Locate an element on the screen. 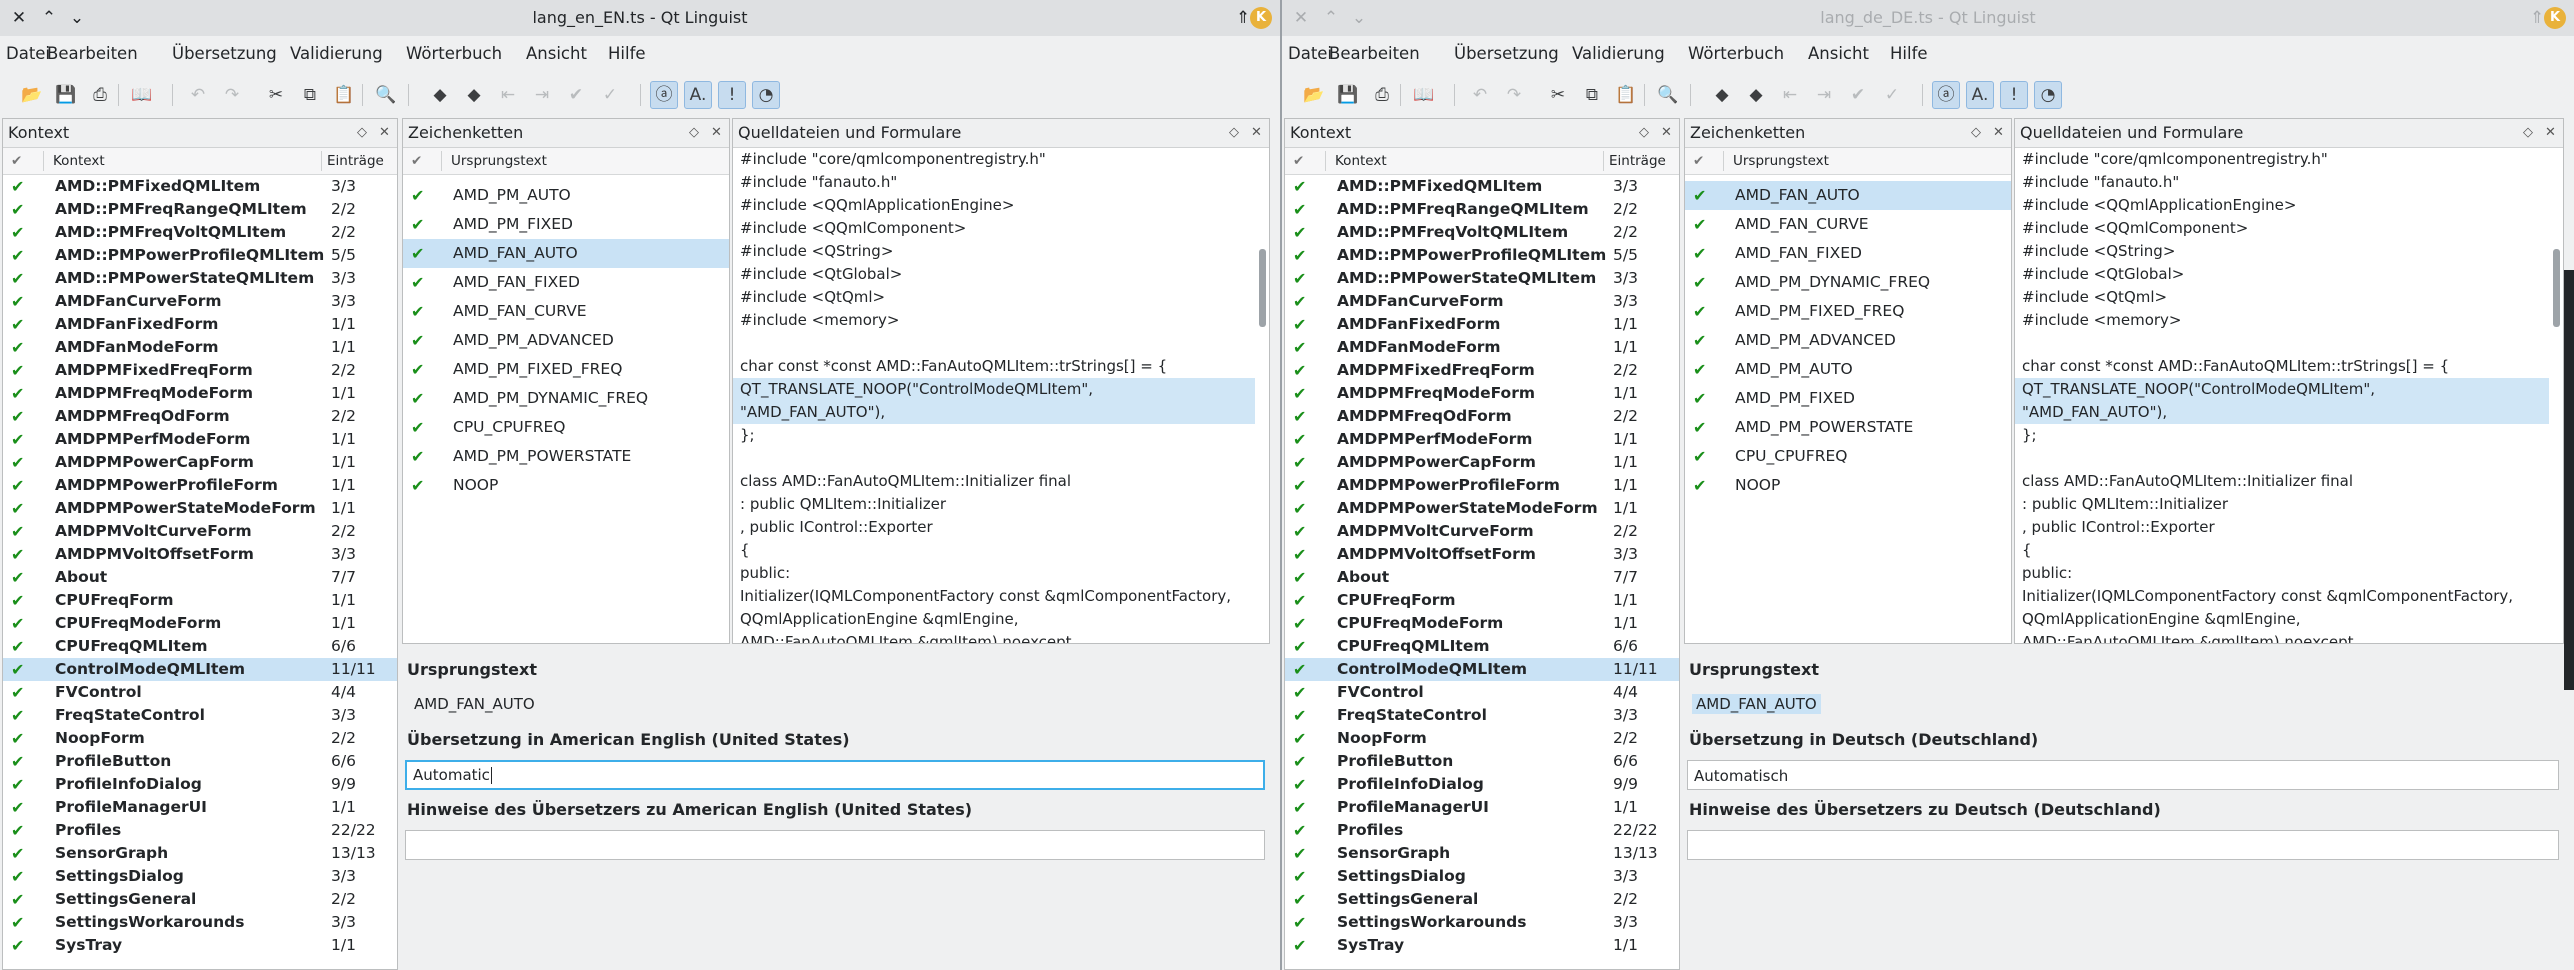 This screenshot has height=970, width=2574. undo-icon: ↶ is located at coordinates (1480, 95).